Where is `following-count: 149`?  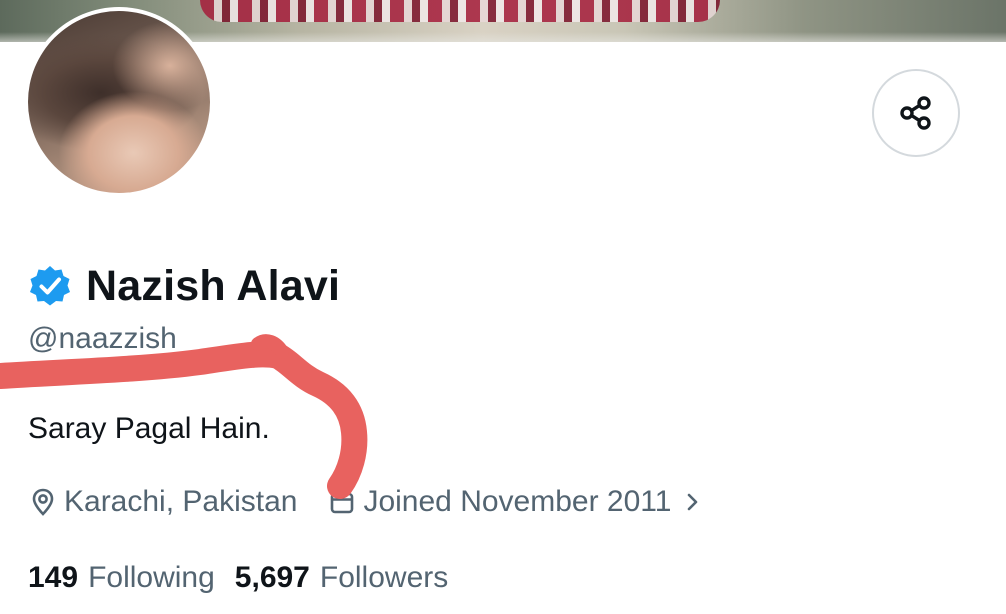 following-count: 149 is located at coordinates (53, 577).